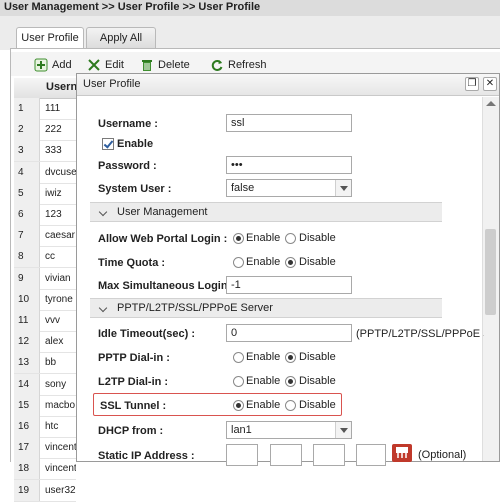  What do you see at coordinates (290, 381) in the screenshot?
I see `l2tp-disable-radio` at bounding box center [290, 381].